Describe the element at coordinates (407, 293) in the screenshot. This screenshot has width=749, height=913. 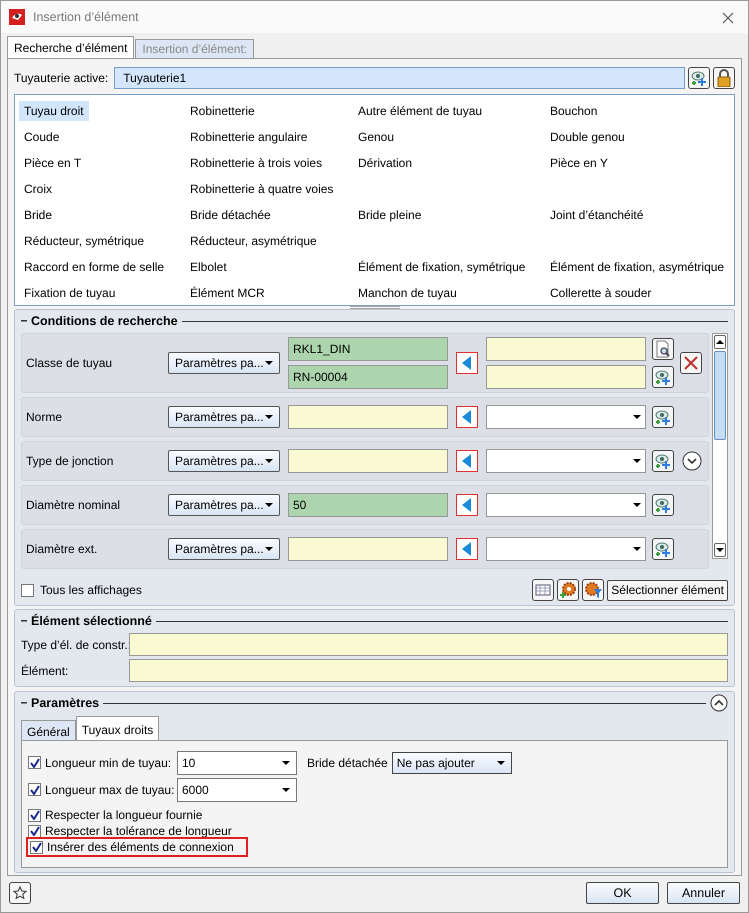
I see `list-item: Manchon de tuyau` at that location.